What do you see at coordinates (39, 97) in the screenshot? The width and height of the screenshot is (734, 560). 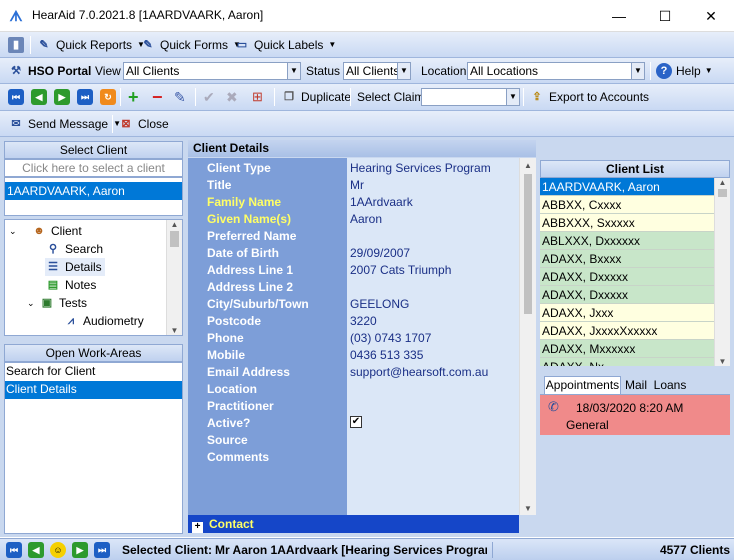 I see `previous-record-icon: ◀` at bounding box center [39, 97].